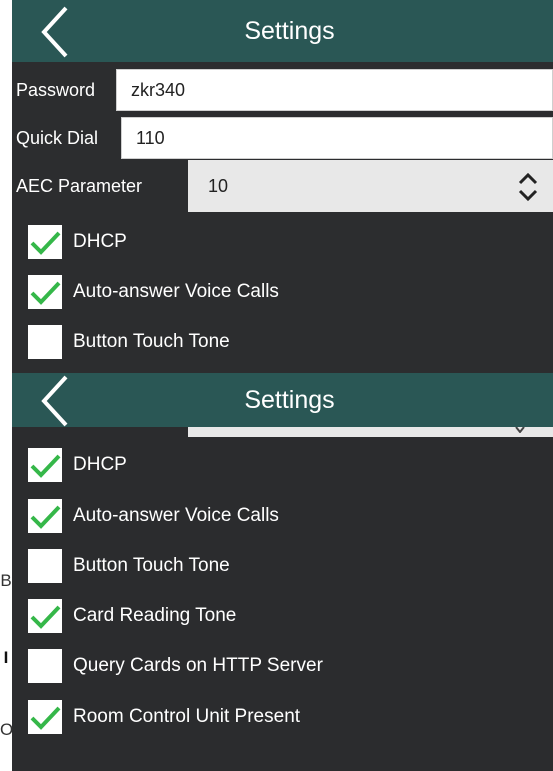 This screenshot has width=553, height=771. What do you see at coordinates (334, 90) in the screenshot?
I see `password-field` at bounding box center [334, 90].